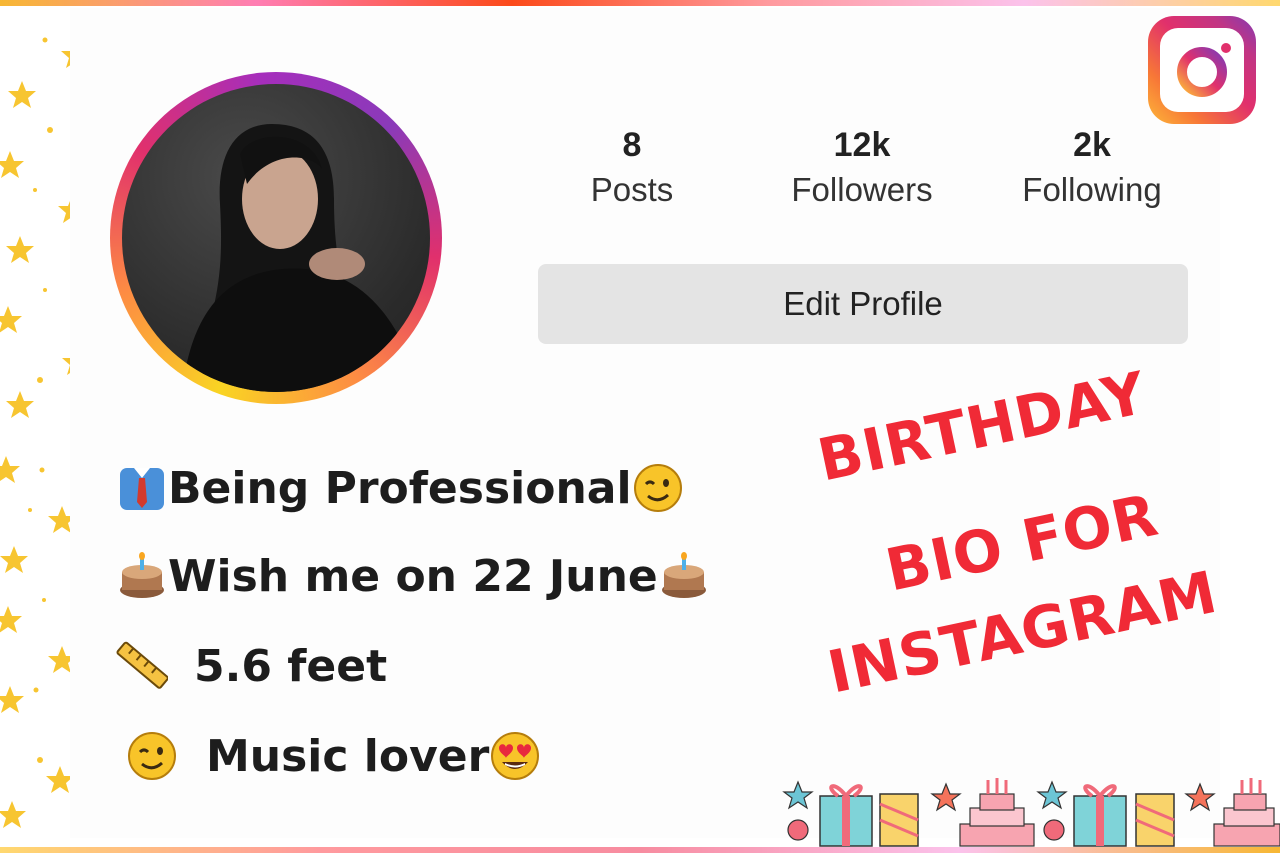 The height and width of the screenshot is (853, 1280). What do you see at coordinates (1092, 145) in the screenshot?
I see `following-count: 2k` at bounding box center [1092, 145].